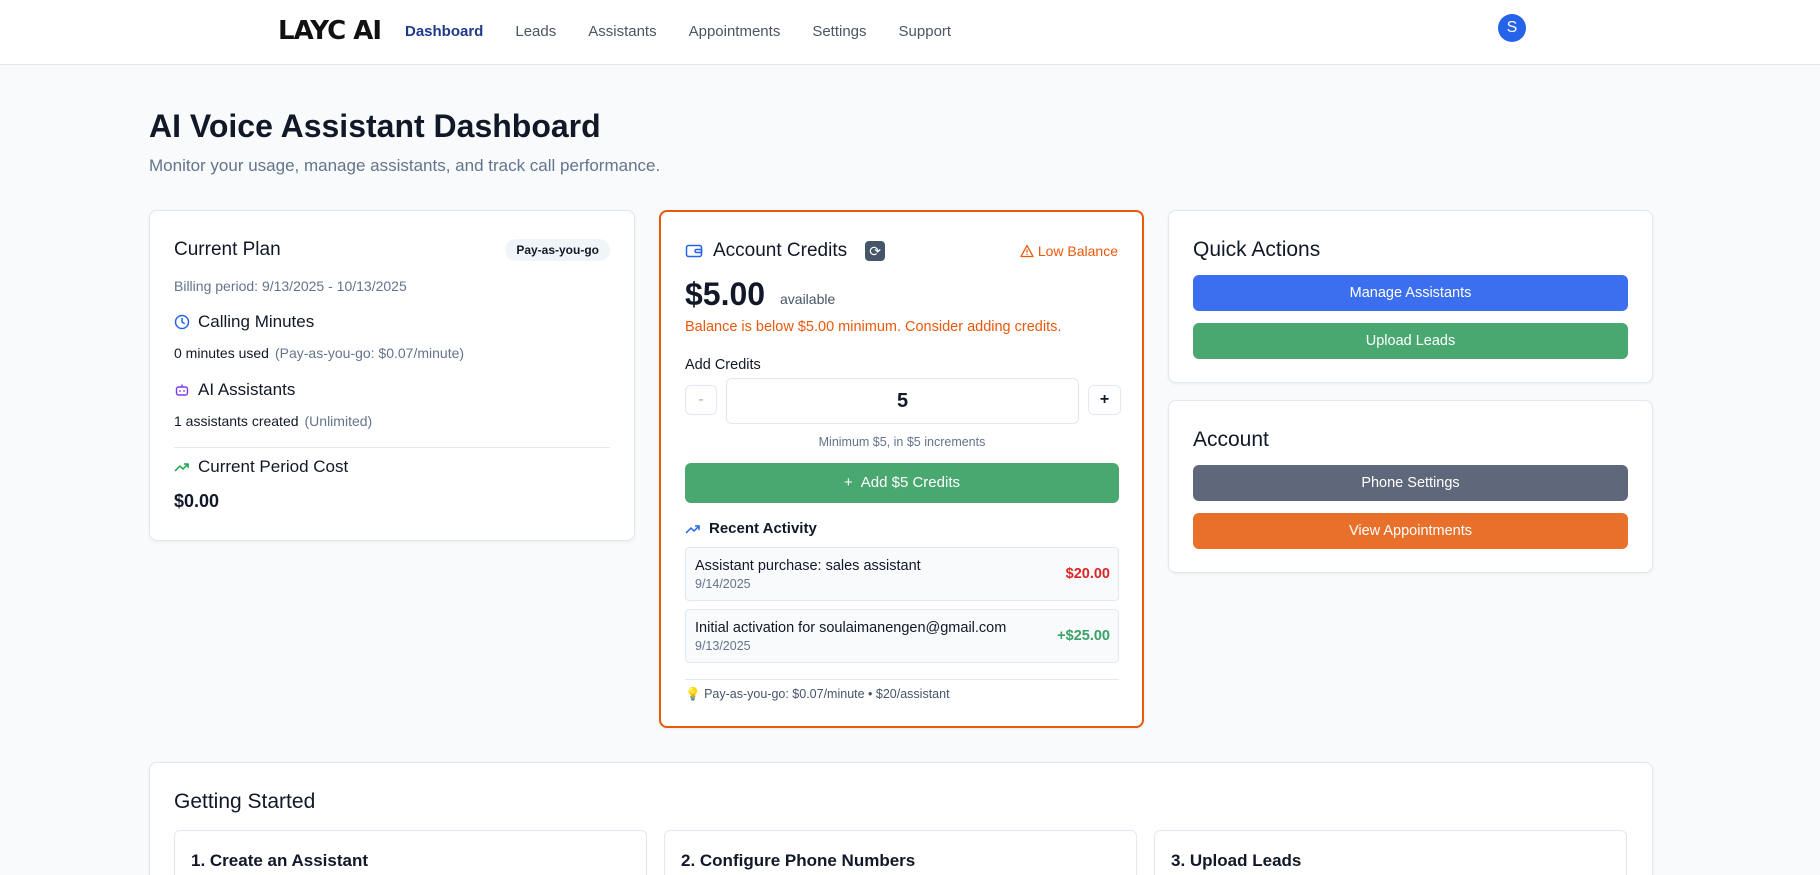 The image size is (1820, 875). I want to click on minutes-used: 0 minutes used, so click(221, 353).